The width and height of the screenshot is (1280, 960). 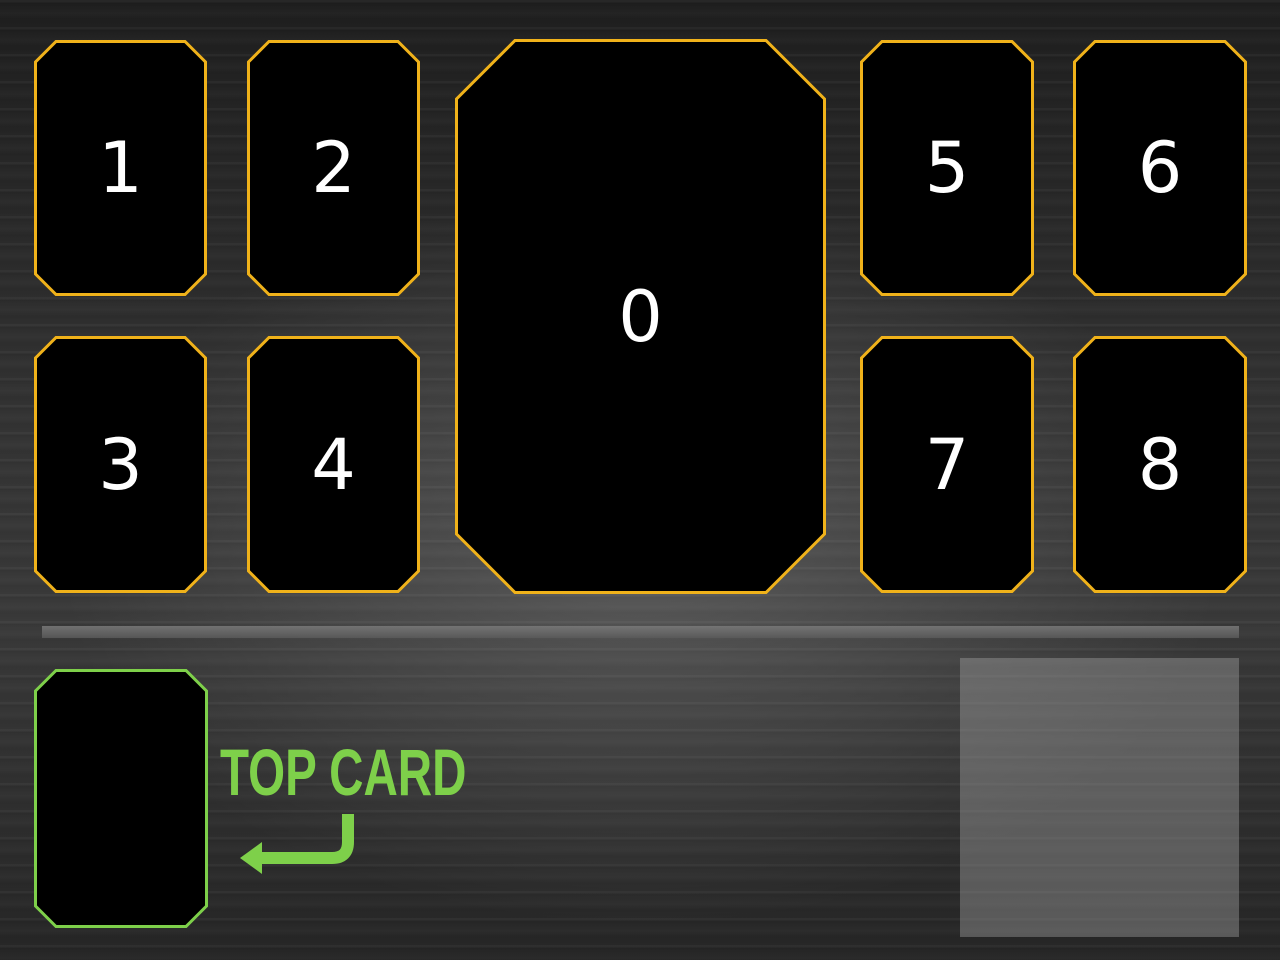 I want to click on card-slot-number: 3, so click(x=120, y=464).